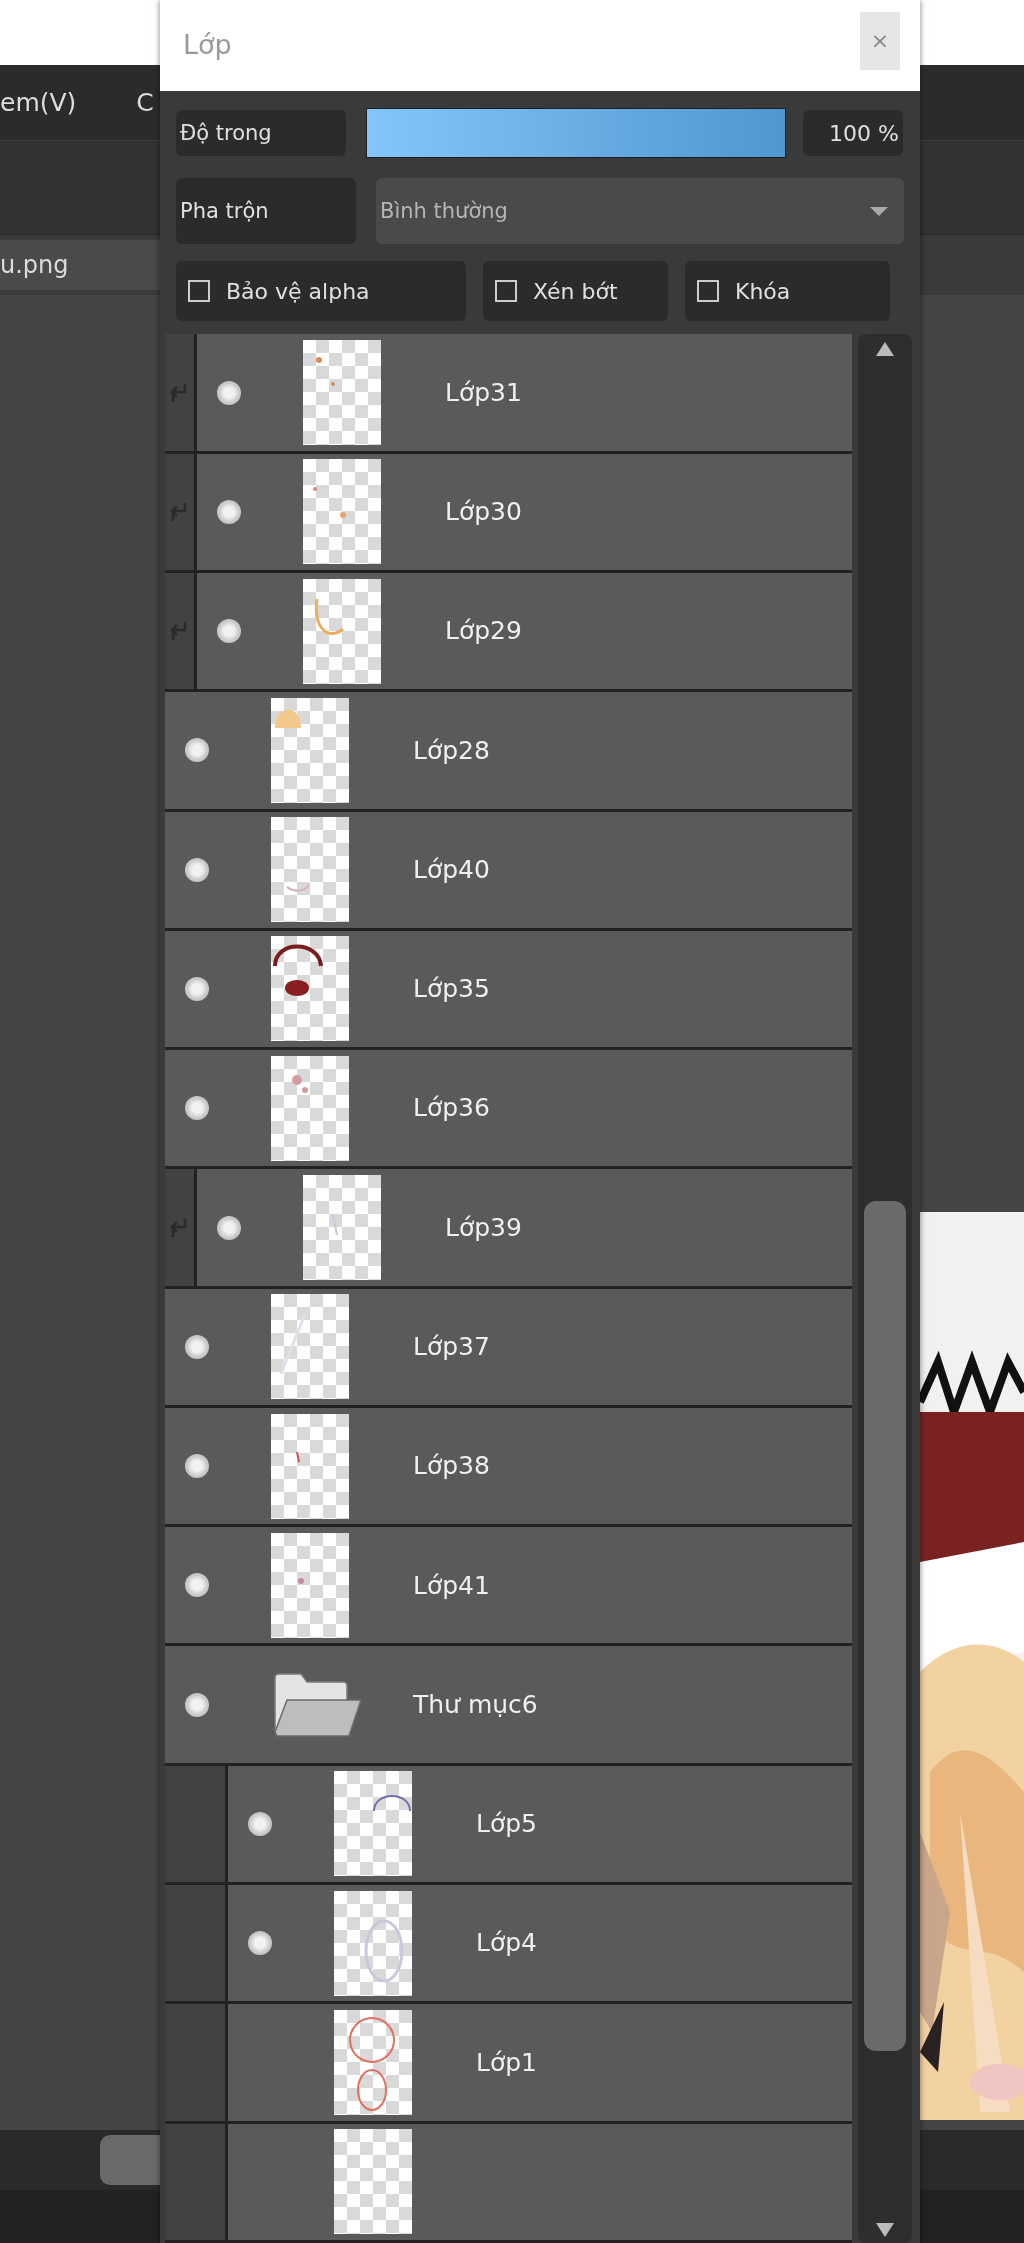 The image size is (1024, 2243). What do you see at coordinates (266, 211) in the screenshot?
I see `blend-mode-label: Pha trộn` at bounding box center [266, 211].